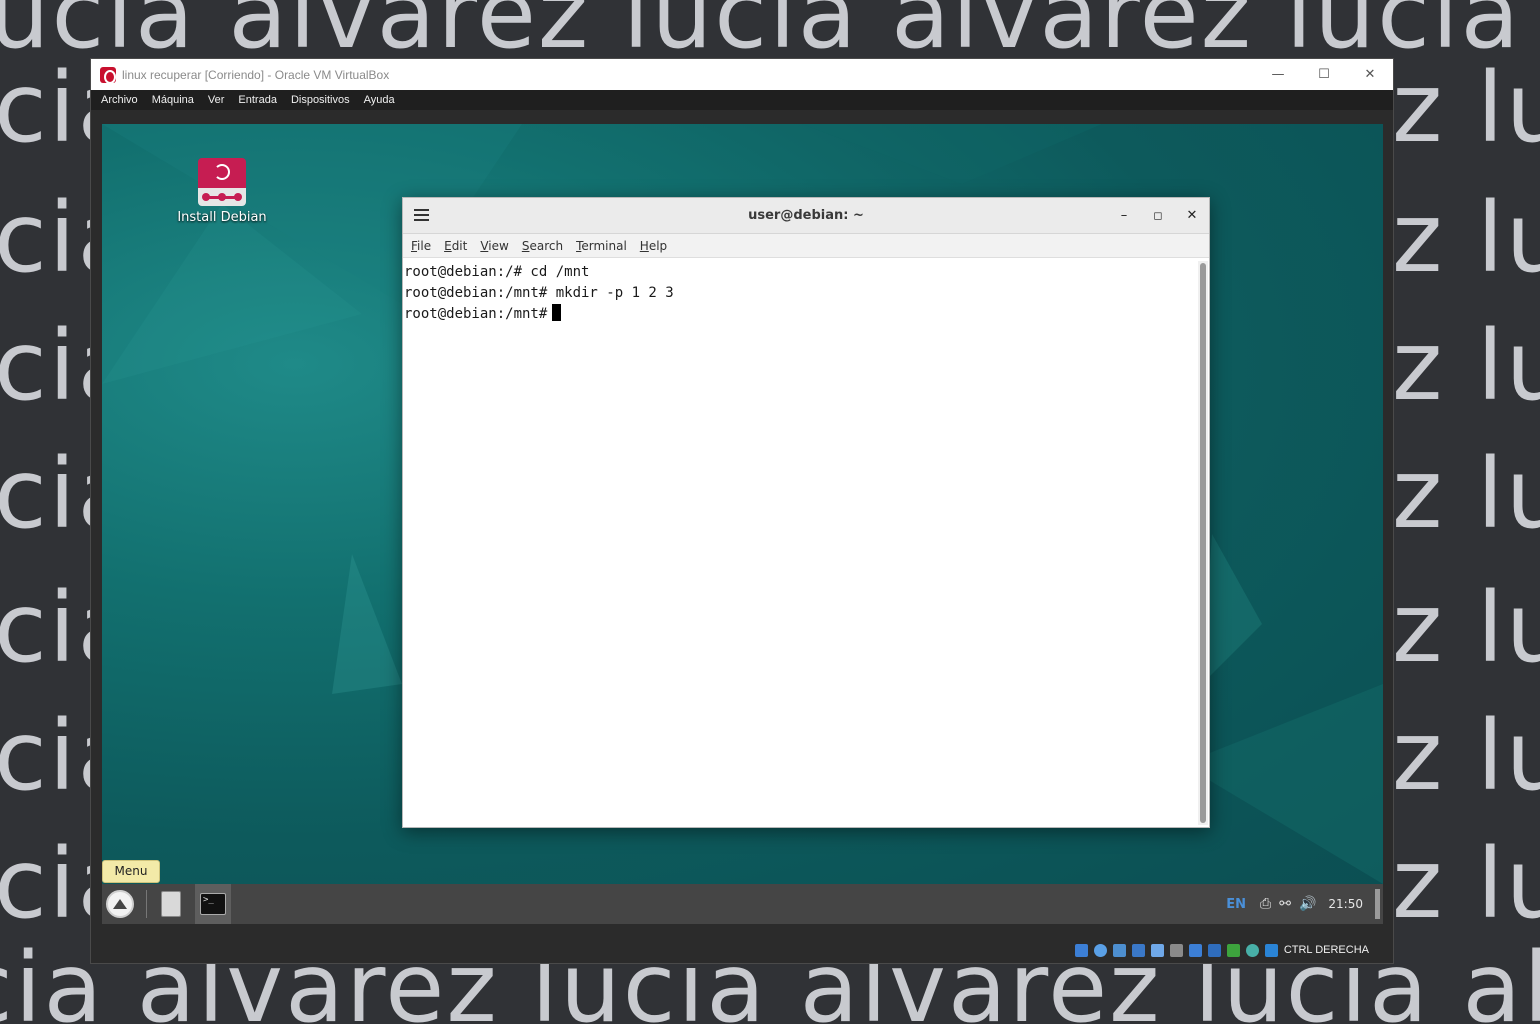  What do you see at coordinates (421, 246) in the screenshot?
I see `terminal-menu-file: File` at bounding box center [421, 246].